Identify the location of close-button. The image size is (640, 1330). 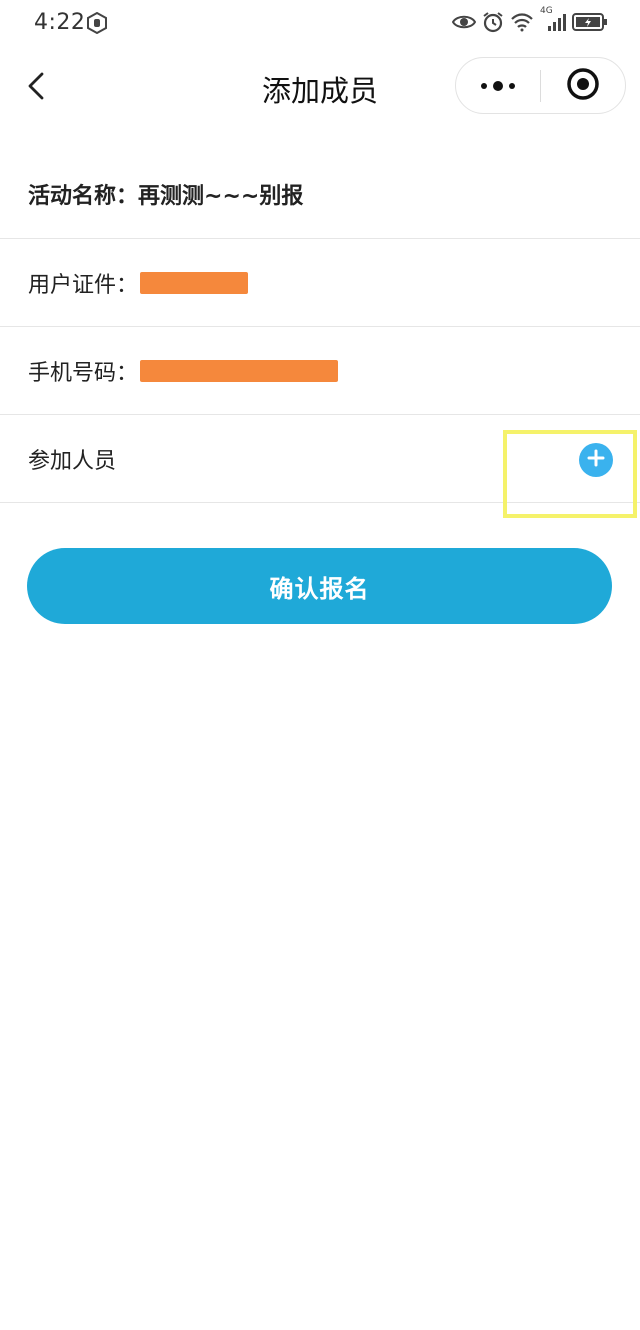
(583, 85).